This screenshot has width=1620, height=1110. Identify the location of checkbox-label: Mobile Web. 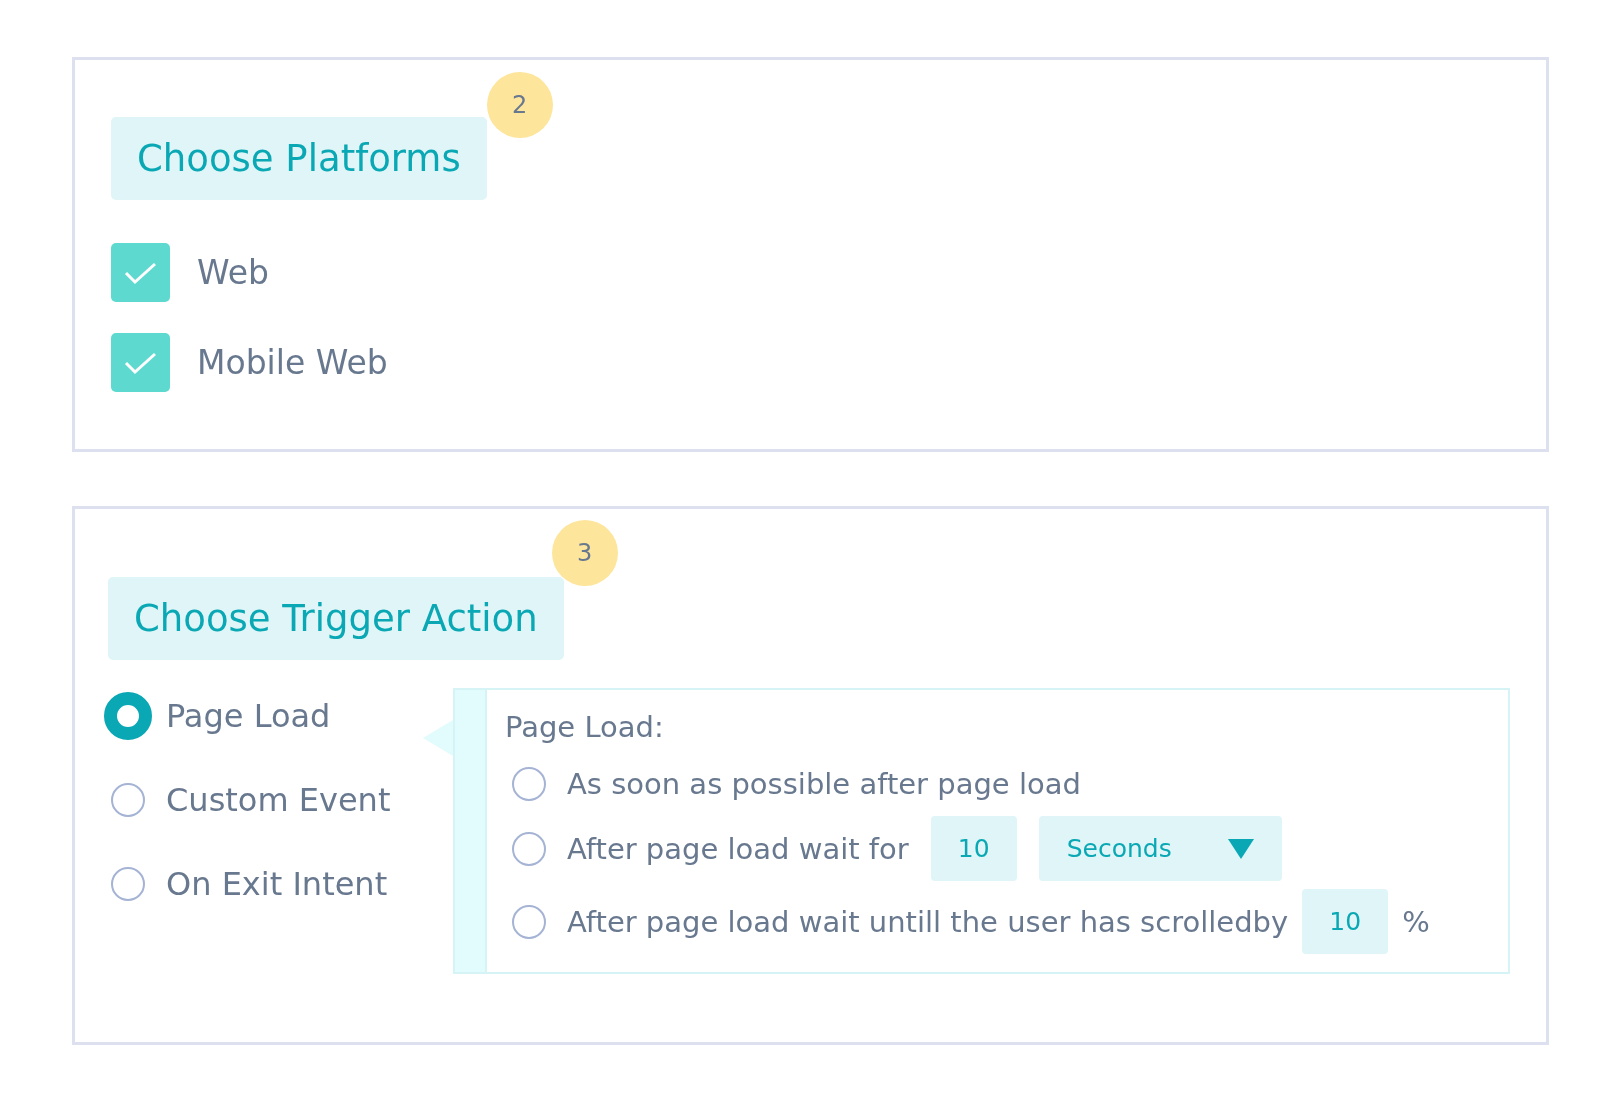
(292, 362).